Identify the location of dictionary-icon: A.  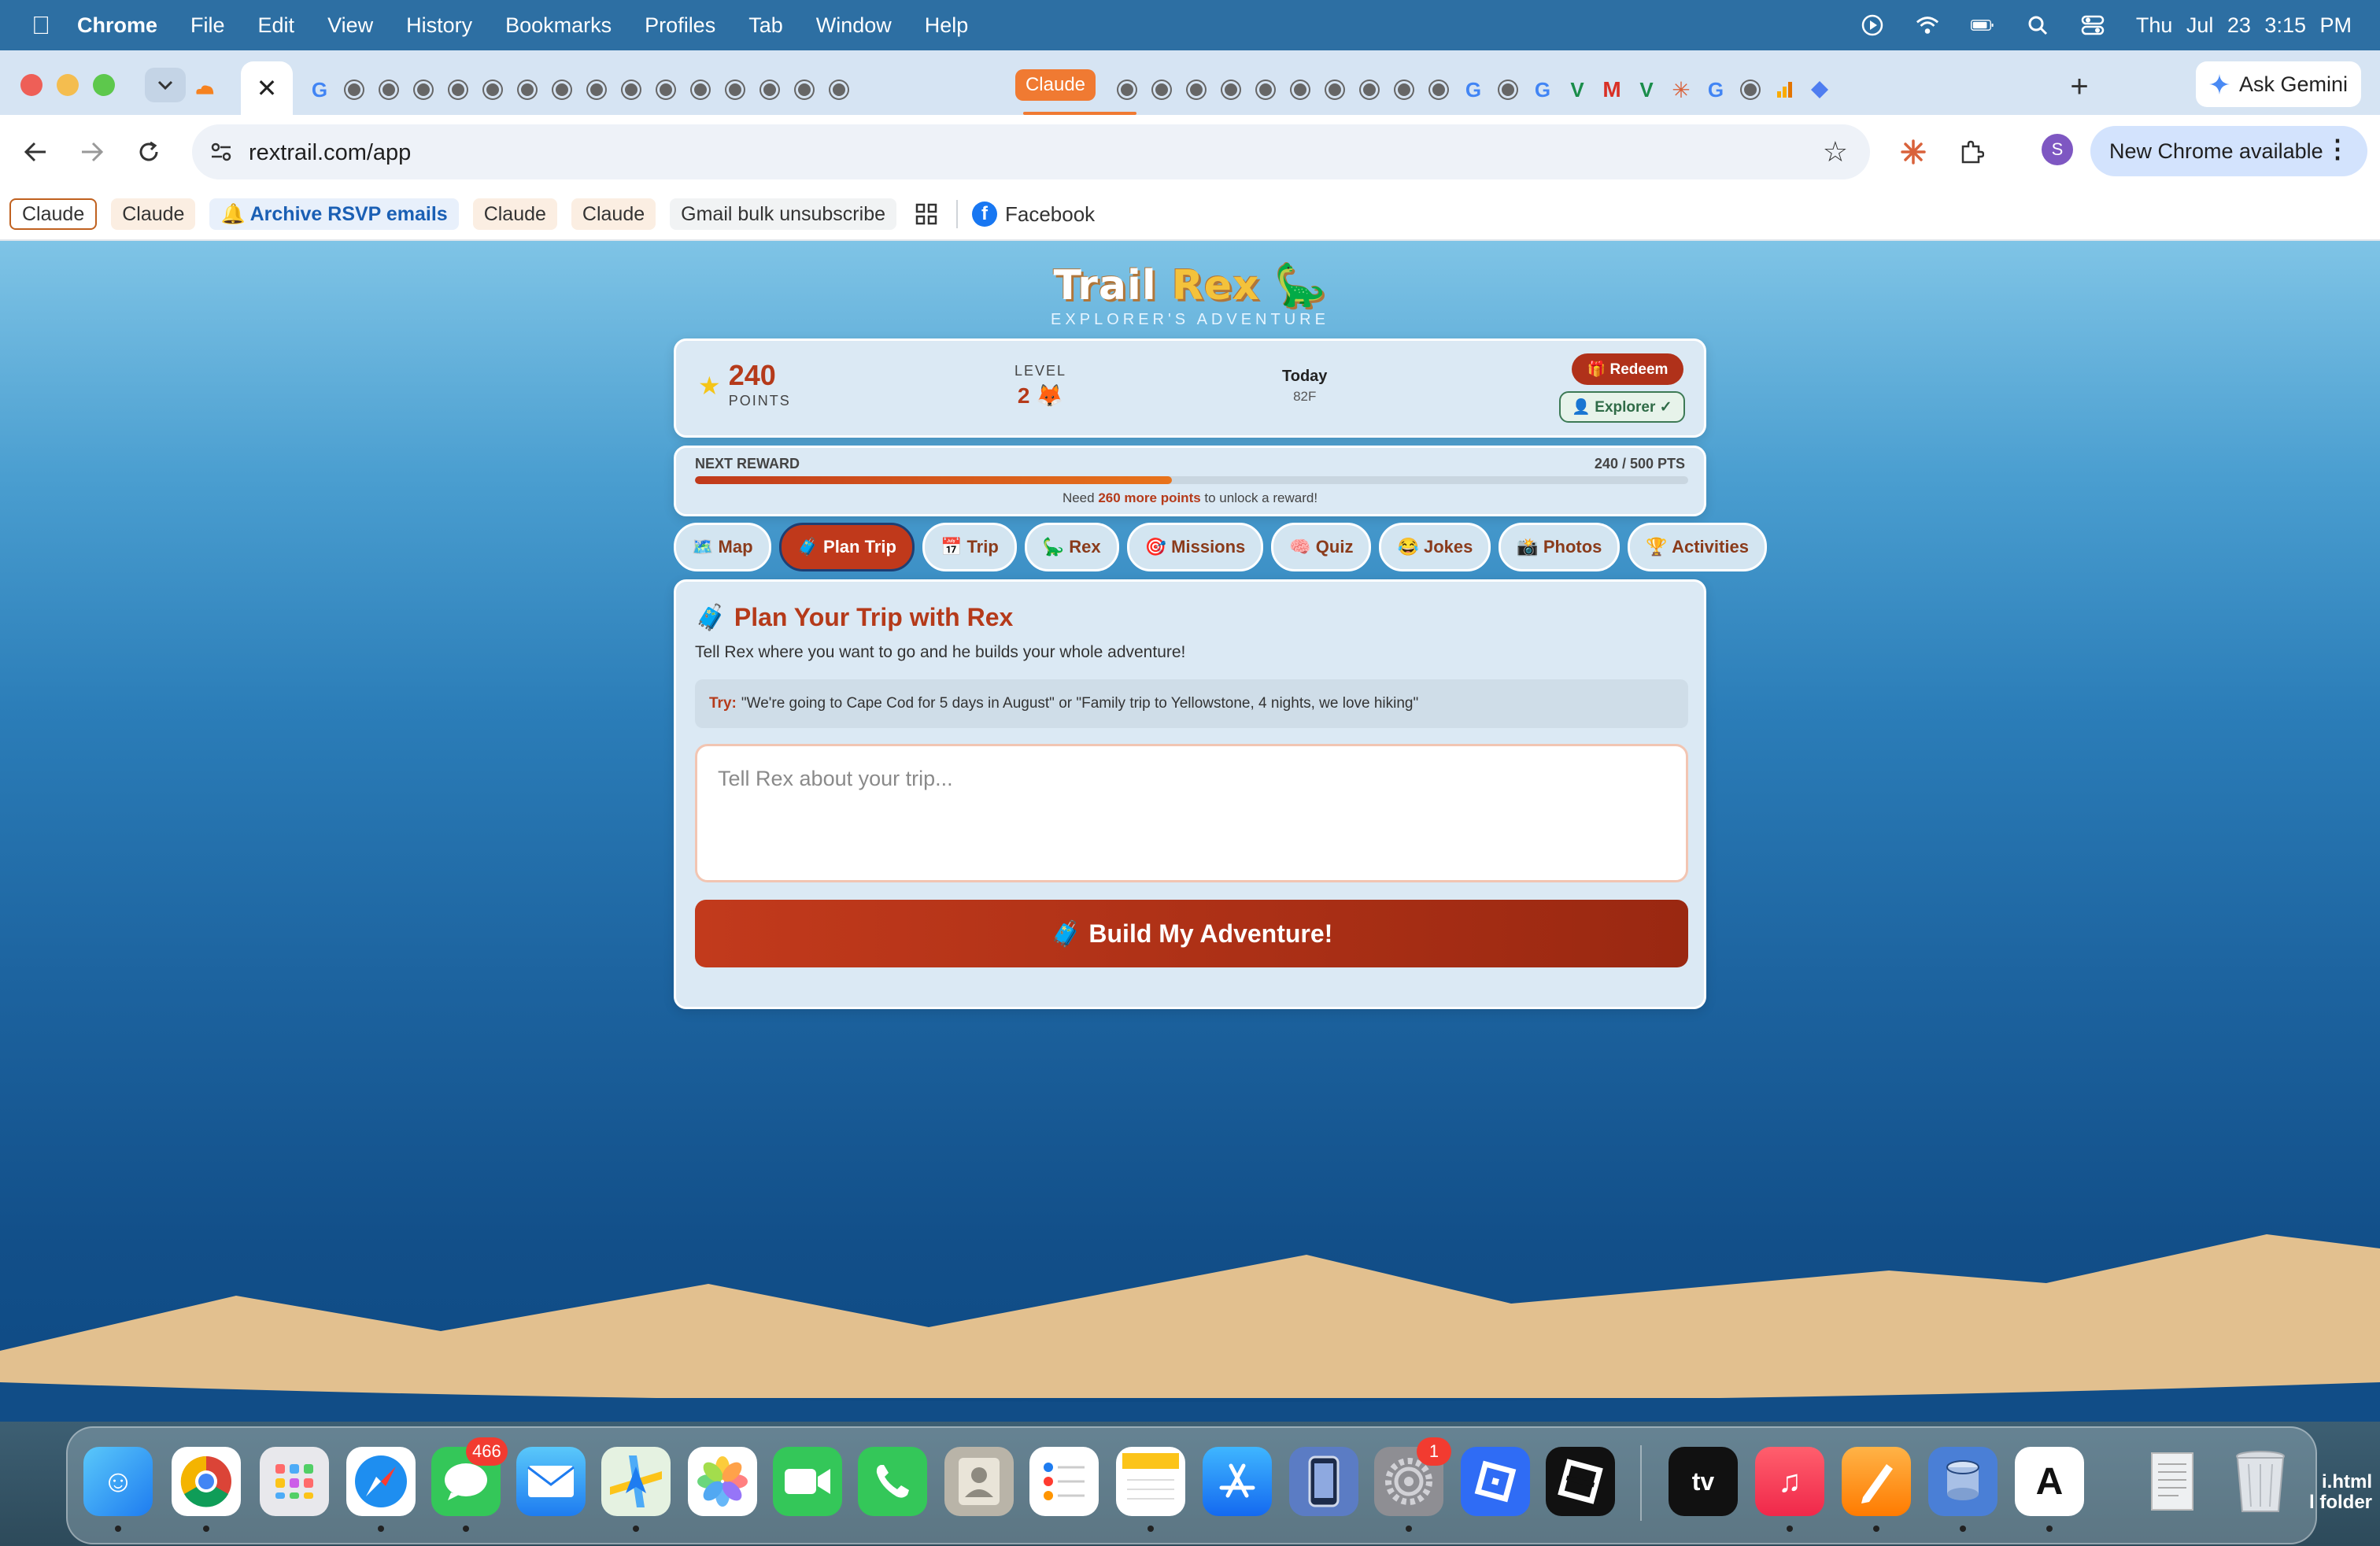
(2049, 1481).